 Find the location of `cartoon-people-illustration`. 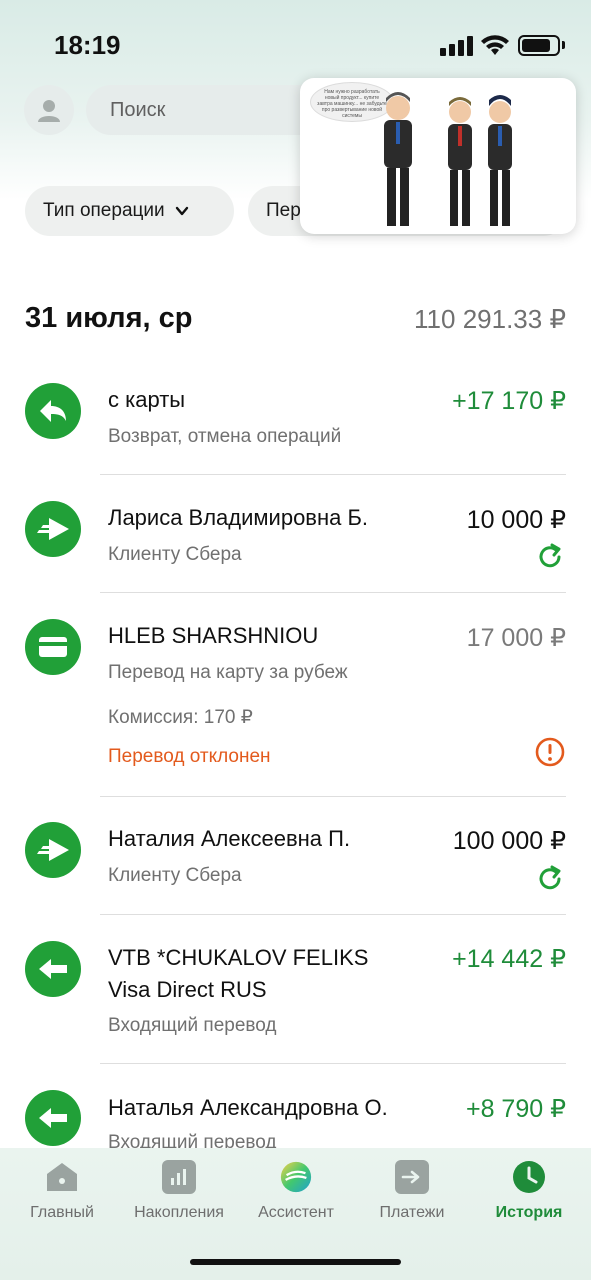

cartoon-people-illustration is located at coordinates (448, 159).